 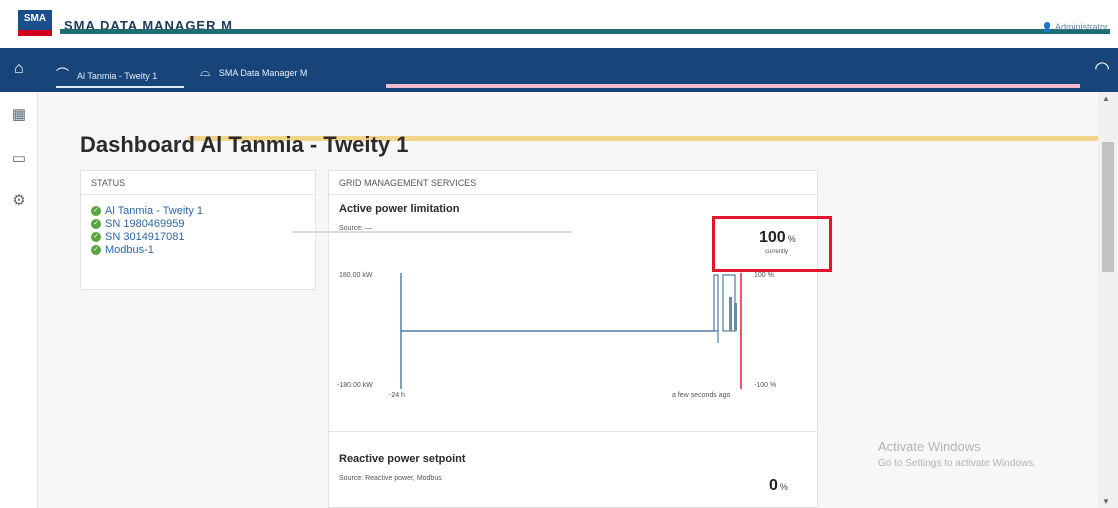 I want to click on reactive-power-title: Reactive power setpoint, so click(x=402, y=459).